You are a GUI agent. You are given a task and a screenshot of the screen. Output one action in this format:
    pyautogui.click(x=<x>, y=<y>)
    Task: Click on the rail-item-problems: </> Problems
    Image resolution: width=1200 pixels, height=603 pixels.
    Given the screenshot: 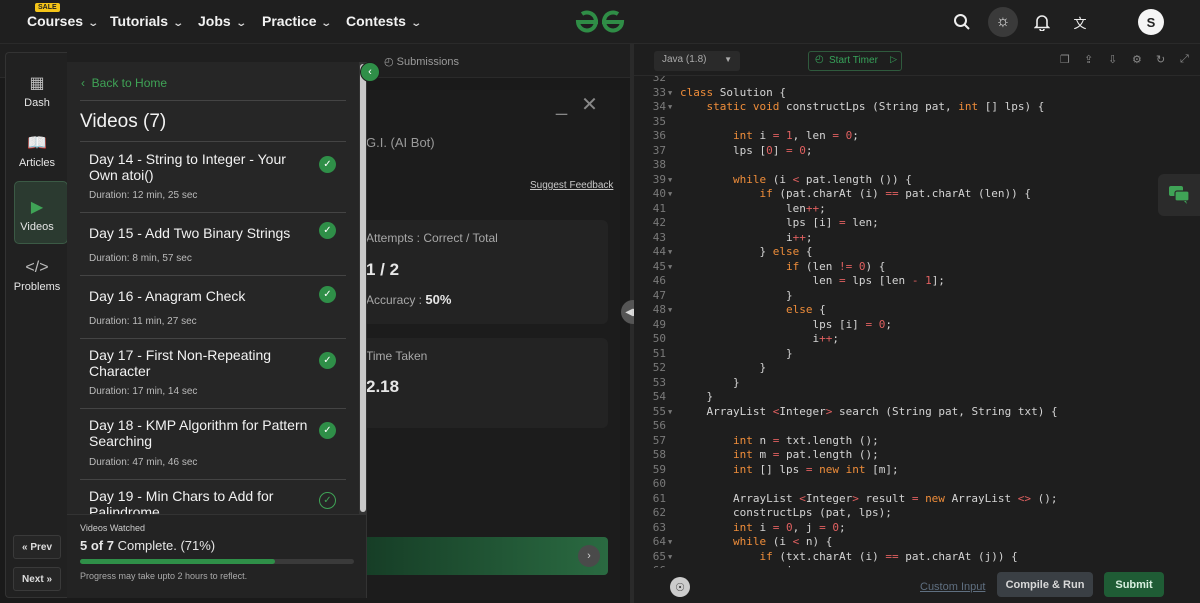 What is the action you would take?
    pyautogui.click(x=37, y=276)
    